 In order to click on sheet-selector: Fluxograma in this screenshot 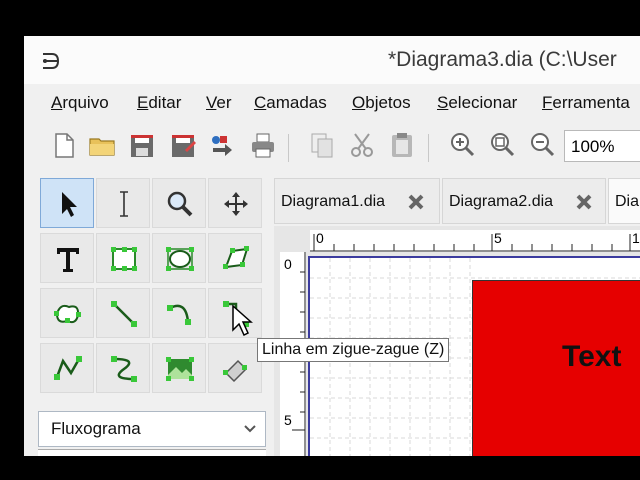, I will do `click(152, 429)`.